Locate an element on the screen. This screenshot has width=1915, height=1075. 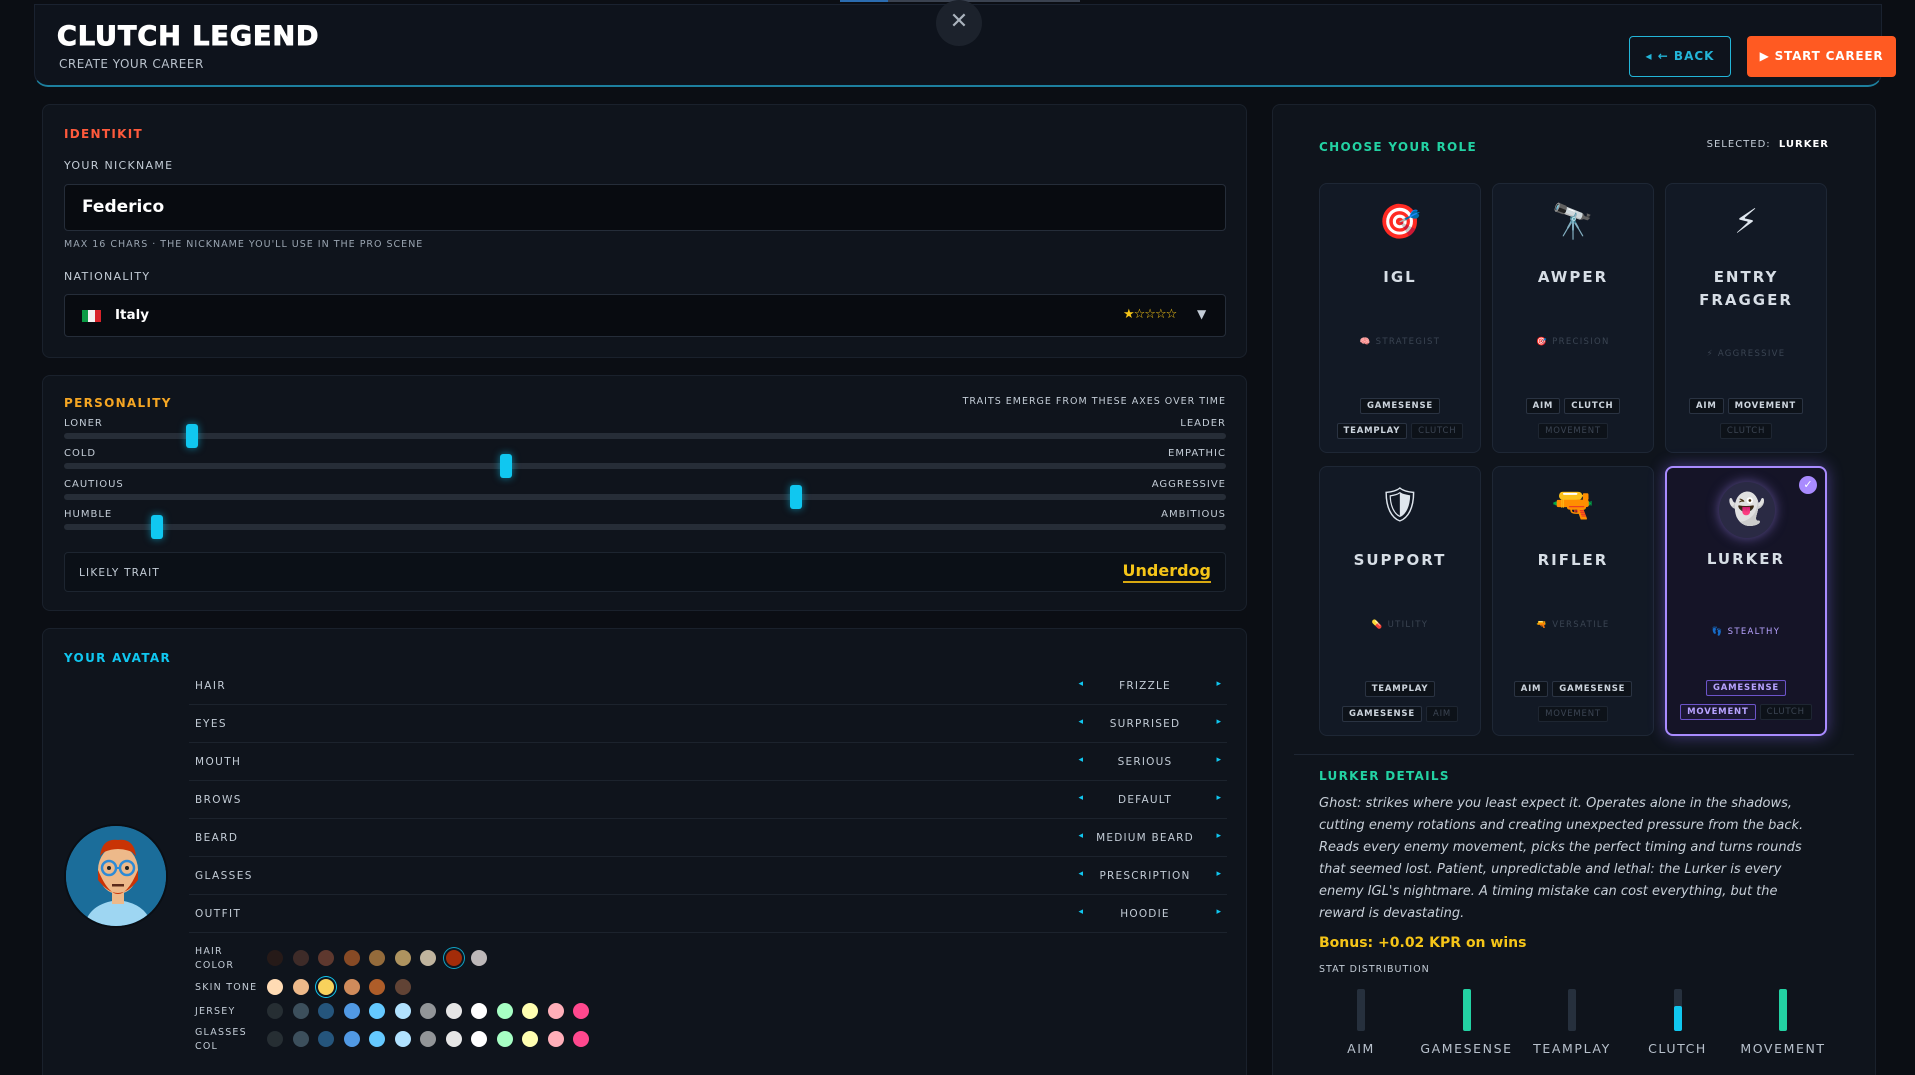
role-card-rifler: 🔫 RIFLER 🔫 VERSATILE AIM GAMESENSE MOVEMENT is located at coordinates (1573, 601).